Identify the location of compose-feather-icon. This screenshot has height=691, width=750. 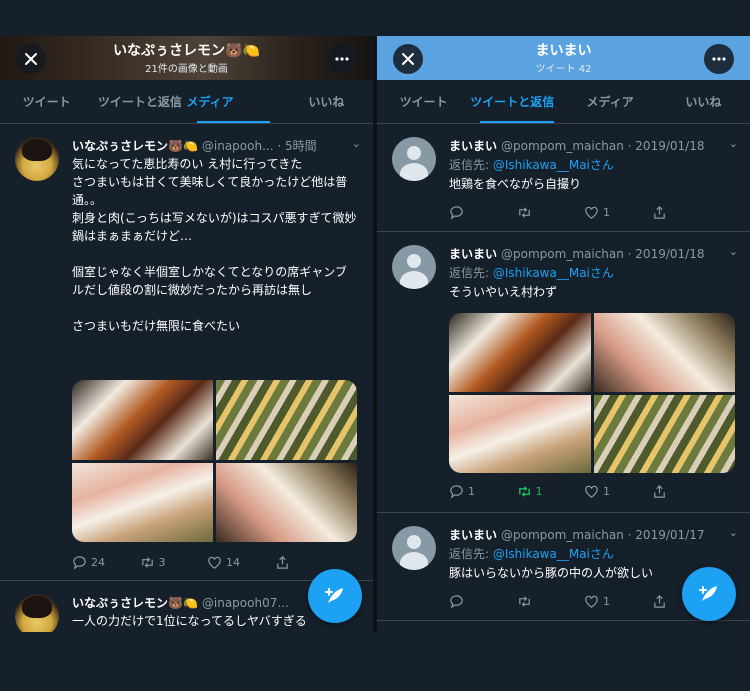
(708, 593).